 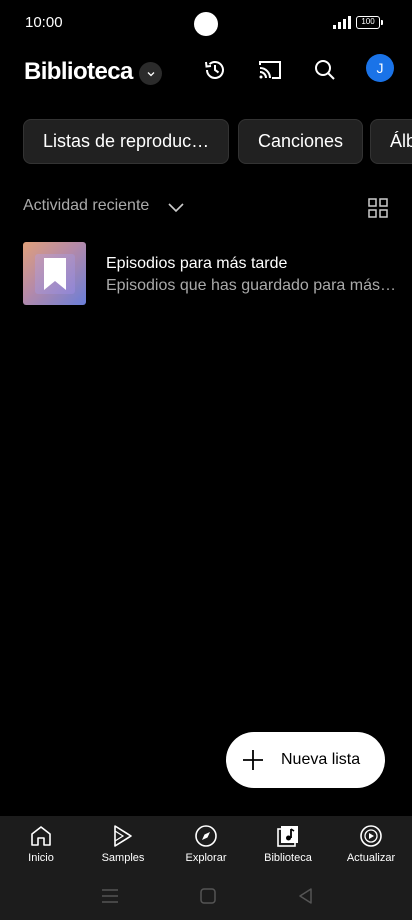 I want to click on compass-icon, so click(x=206, y=836).